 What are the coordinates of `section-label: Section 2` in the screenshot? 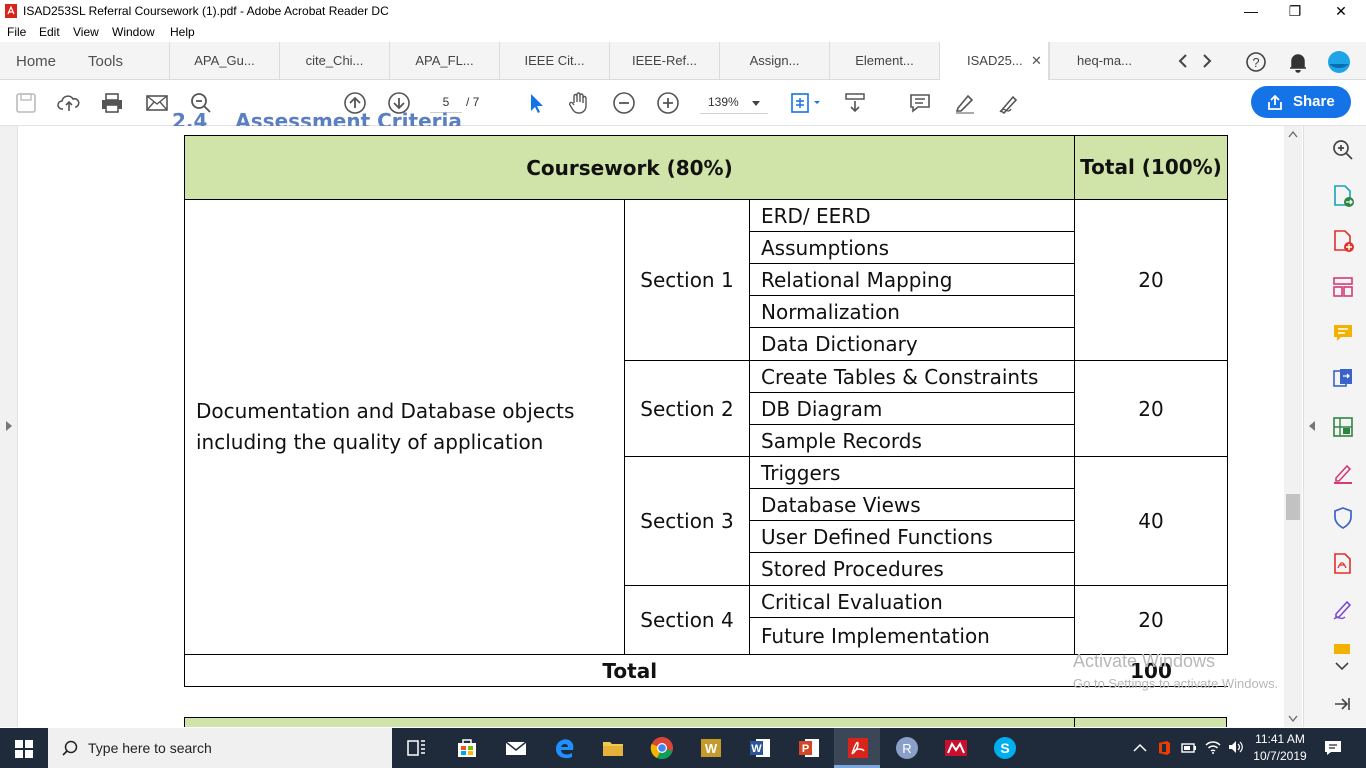 It's located at (687, 408).